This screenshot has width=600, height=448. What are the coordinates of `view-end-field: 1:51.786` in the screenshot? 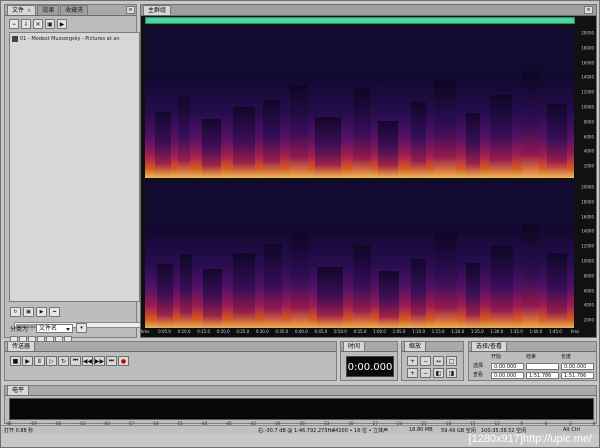 It's located at (542, 375).